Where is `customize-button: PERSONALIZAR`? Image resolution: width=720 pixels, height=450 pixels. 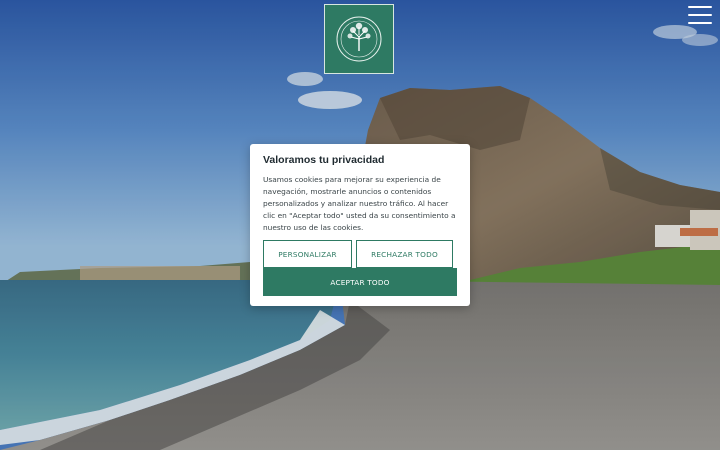
customize-button: PERSONALIZAR is located at coordinates (307, 254).